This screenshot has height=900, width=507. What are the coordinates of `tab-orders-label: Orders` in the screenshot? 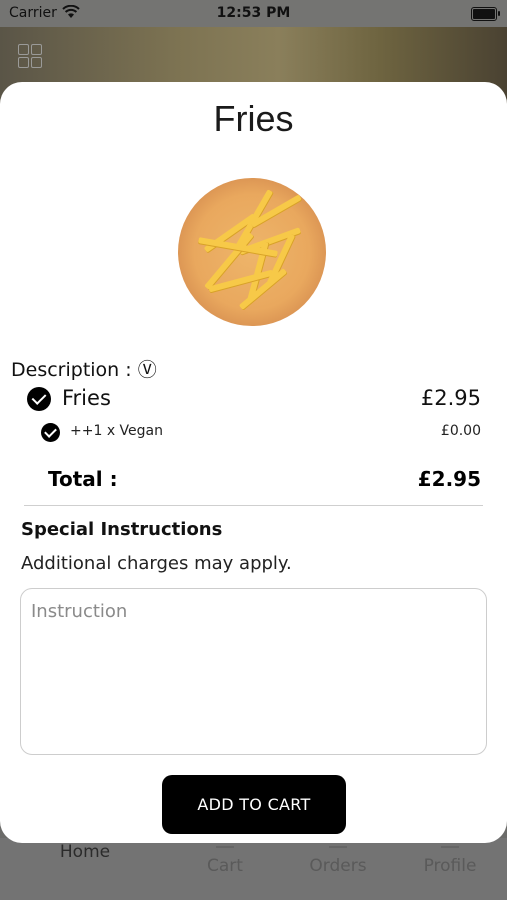 It's located at (338, 866).